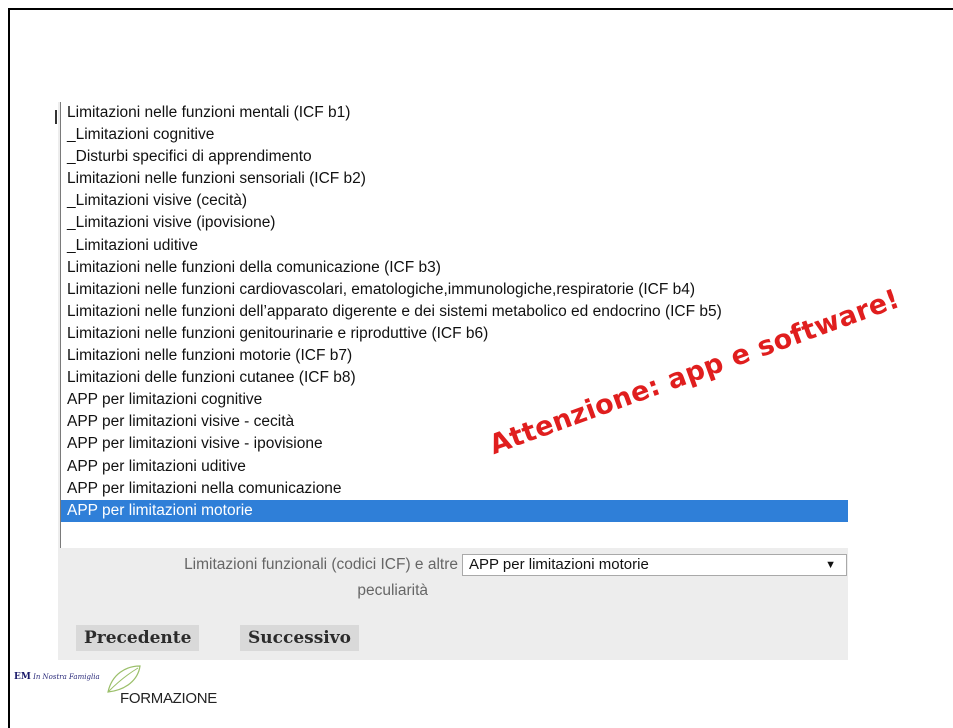 This screenshot has width=953, height=728. I want to click on dropdown-option: APP per limitazioni uditive, so click(454, 467).